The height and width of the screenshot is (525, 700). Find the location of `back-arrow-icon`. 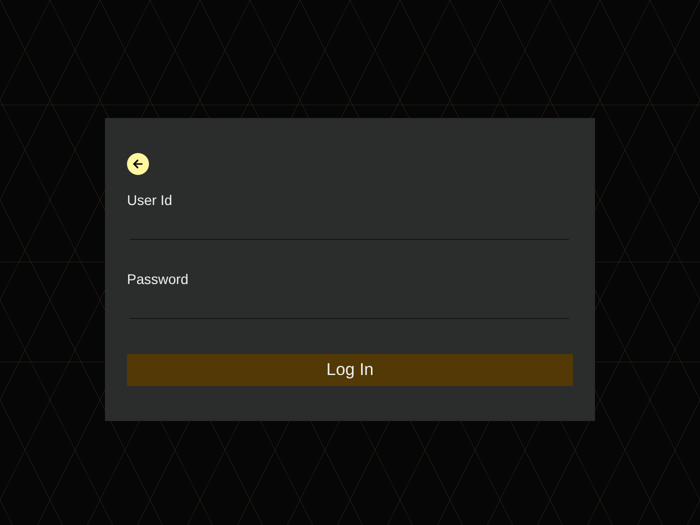

back-arrow-icon is located at coordinates (138, 164).